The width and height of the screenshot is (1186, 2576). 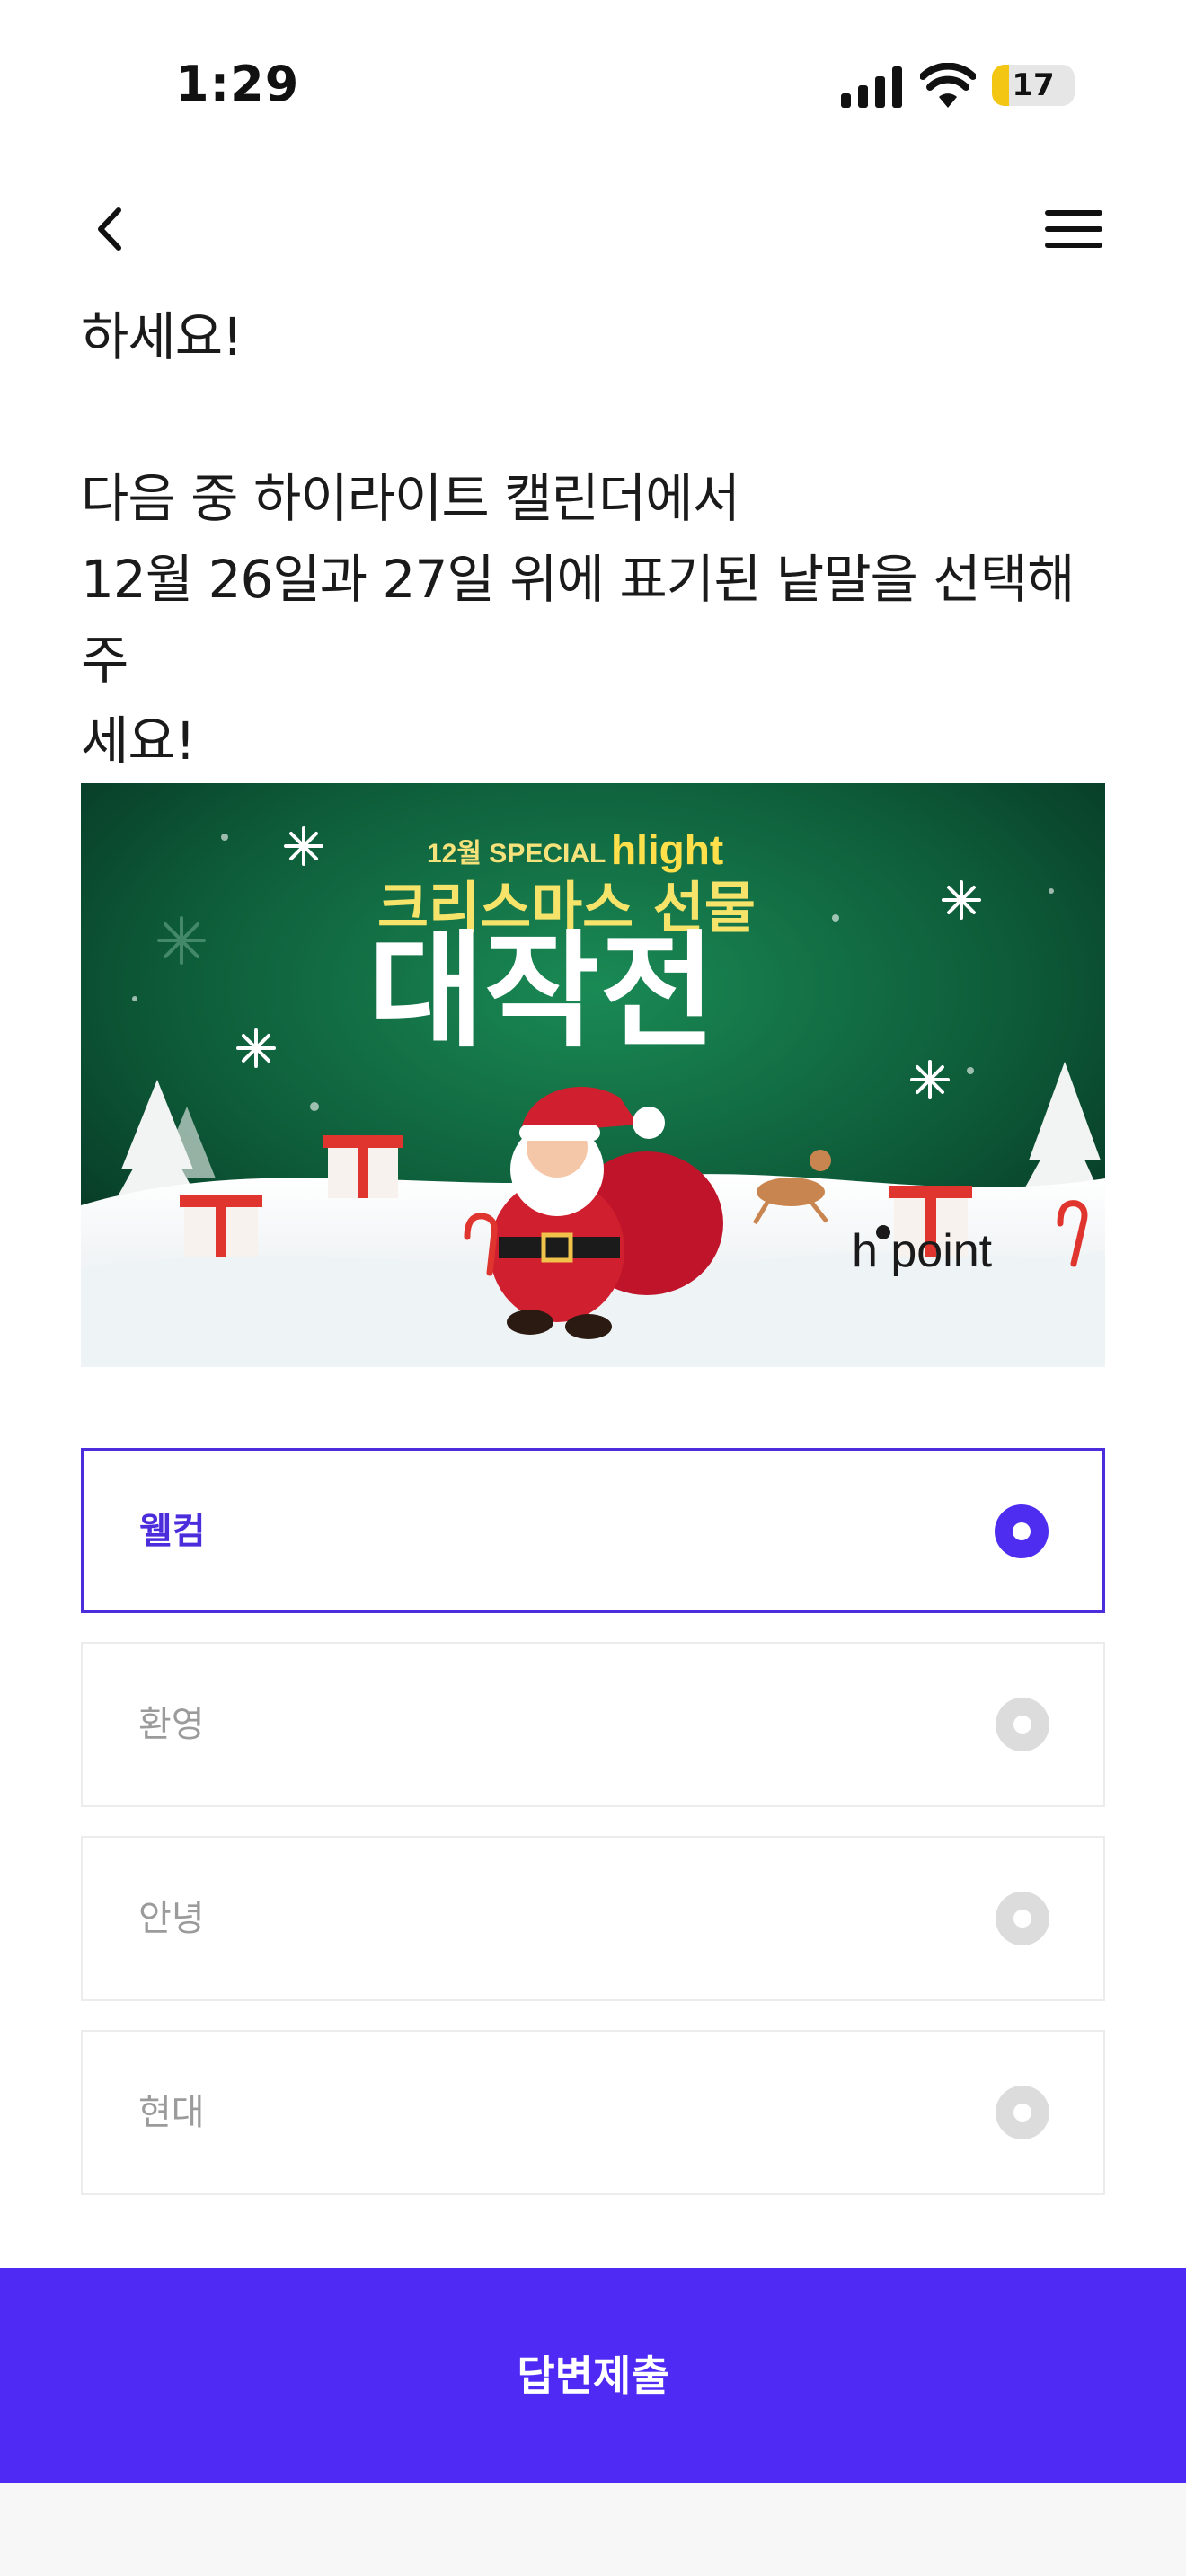 I want to click on question-line-3: 세요!, so click(x=138, y=741).